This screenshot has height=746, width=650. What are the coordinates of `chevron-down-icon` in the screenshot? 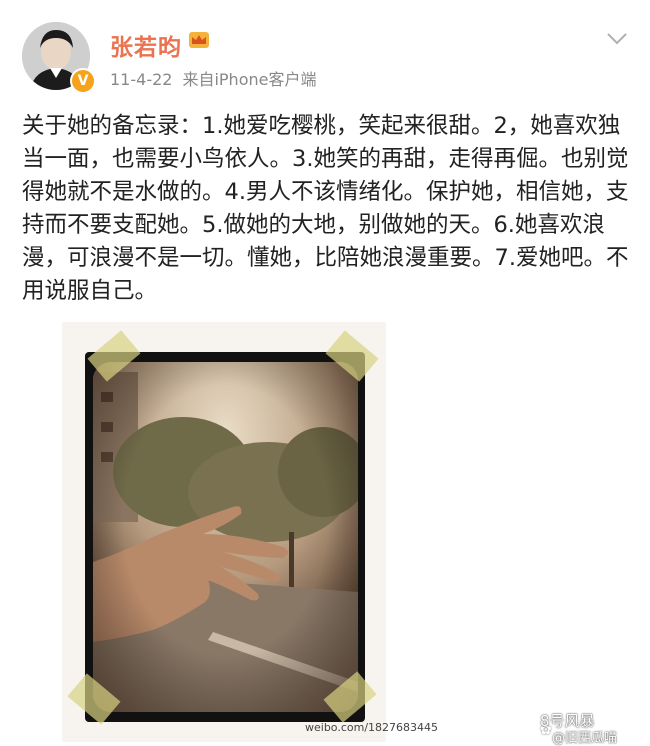 It's located at (617, 39).